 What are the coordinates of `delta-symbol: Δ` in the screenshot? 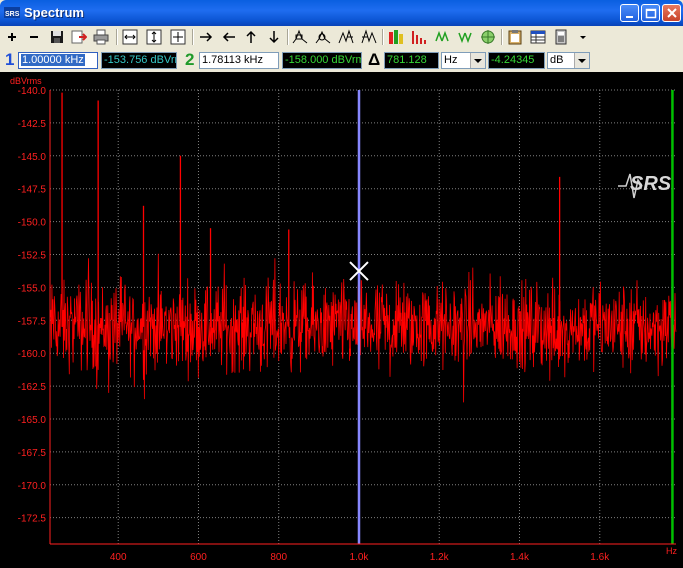 It's located at (374, 59).